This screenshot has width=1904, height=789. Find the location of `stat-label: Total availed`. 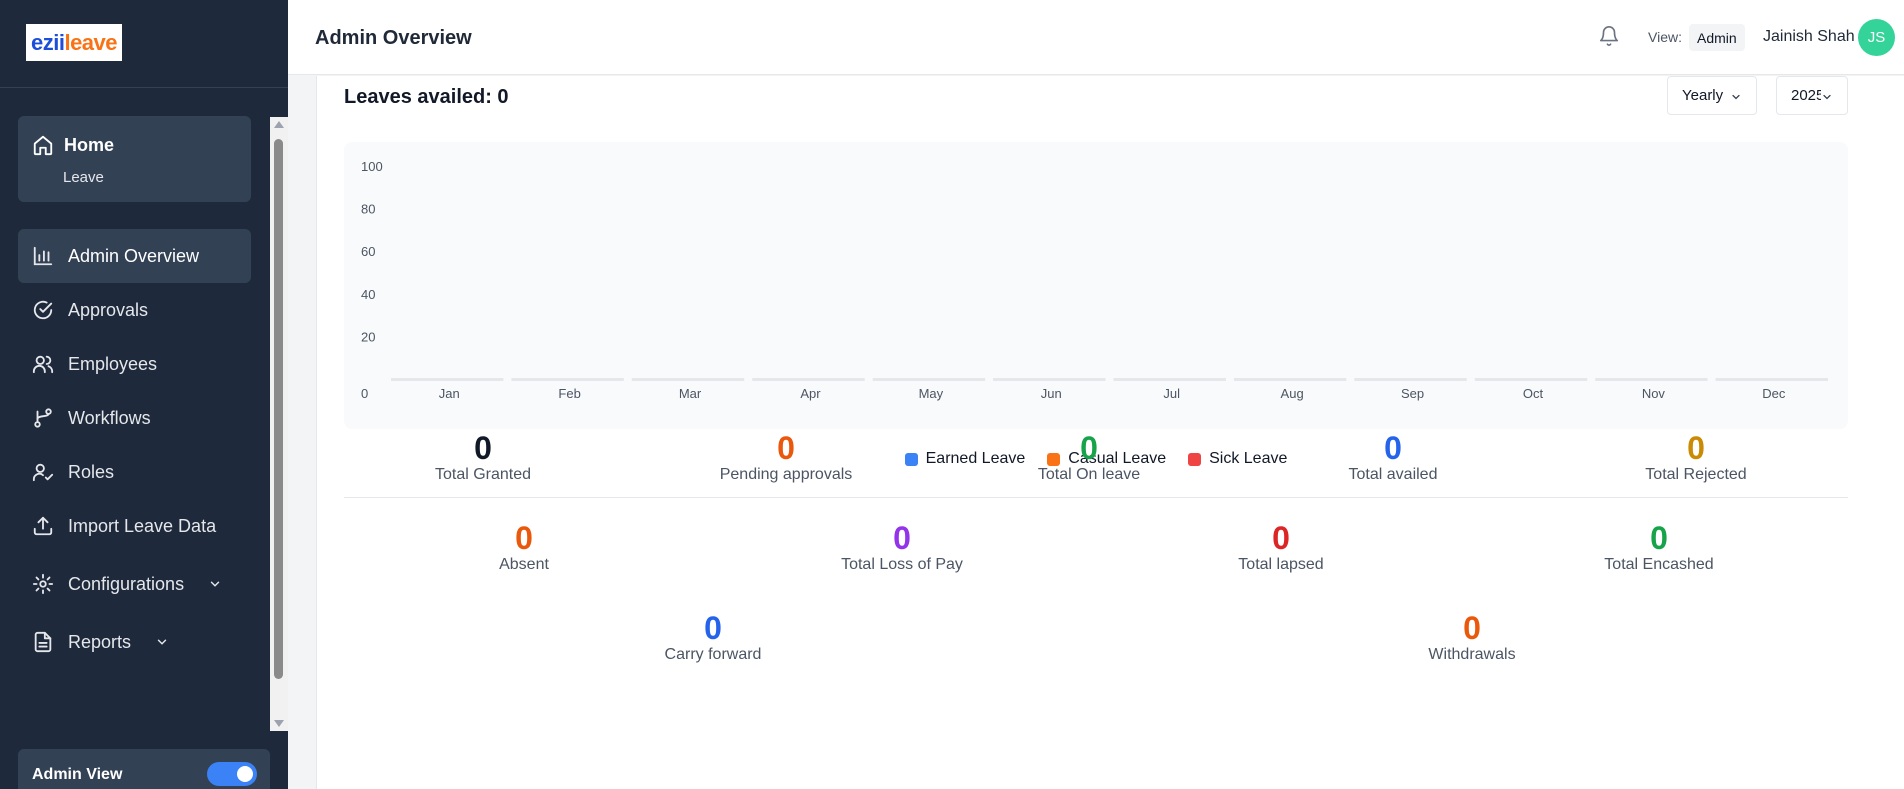

stat-label: Total availed is located at coordinates (1393, 474).